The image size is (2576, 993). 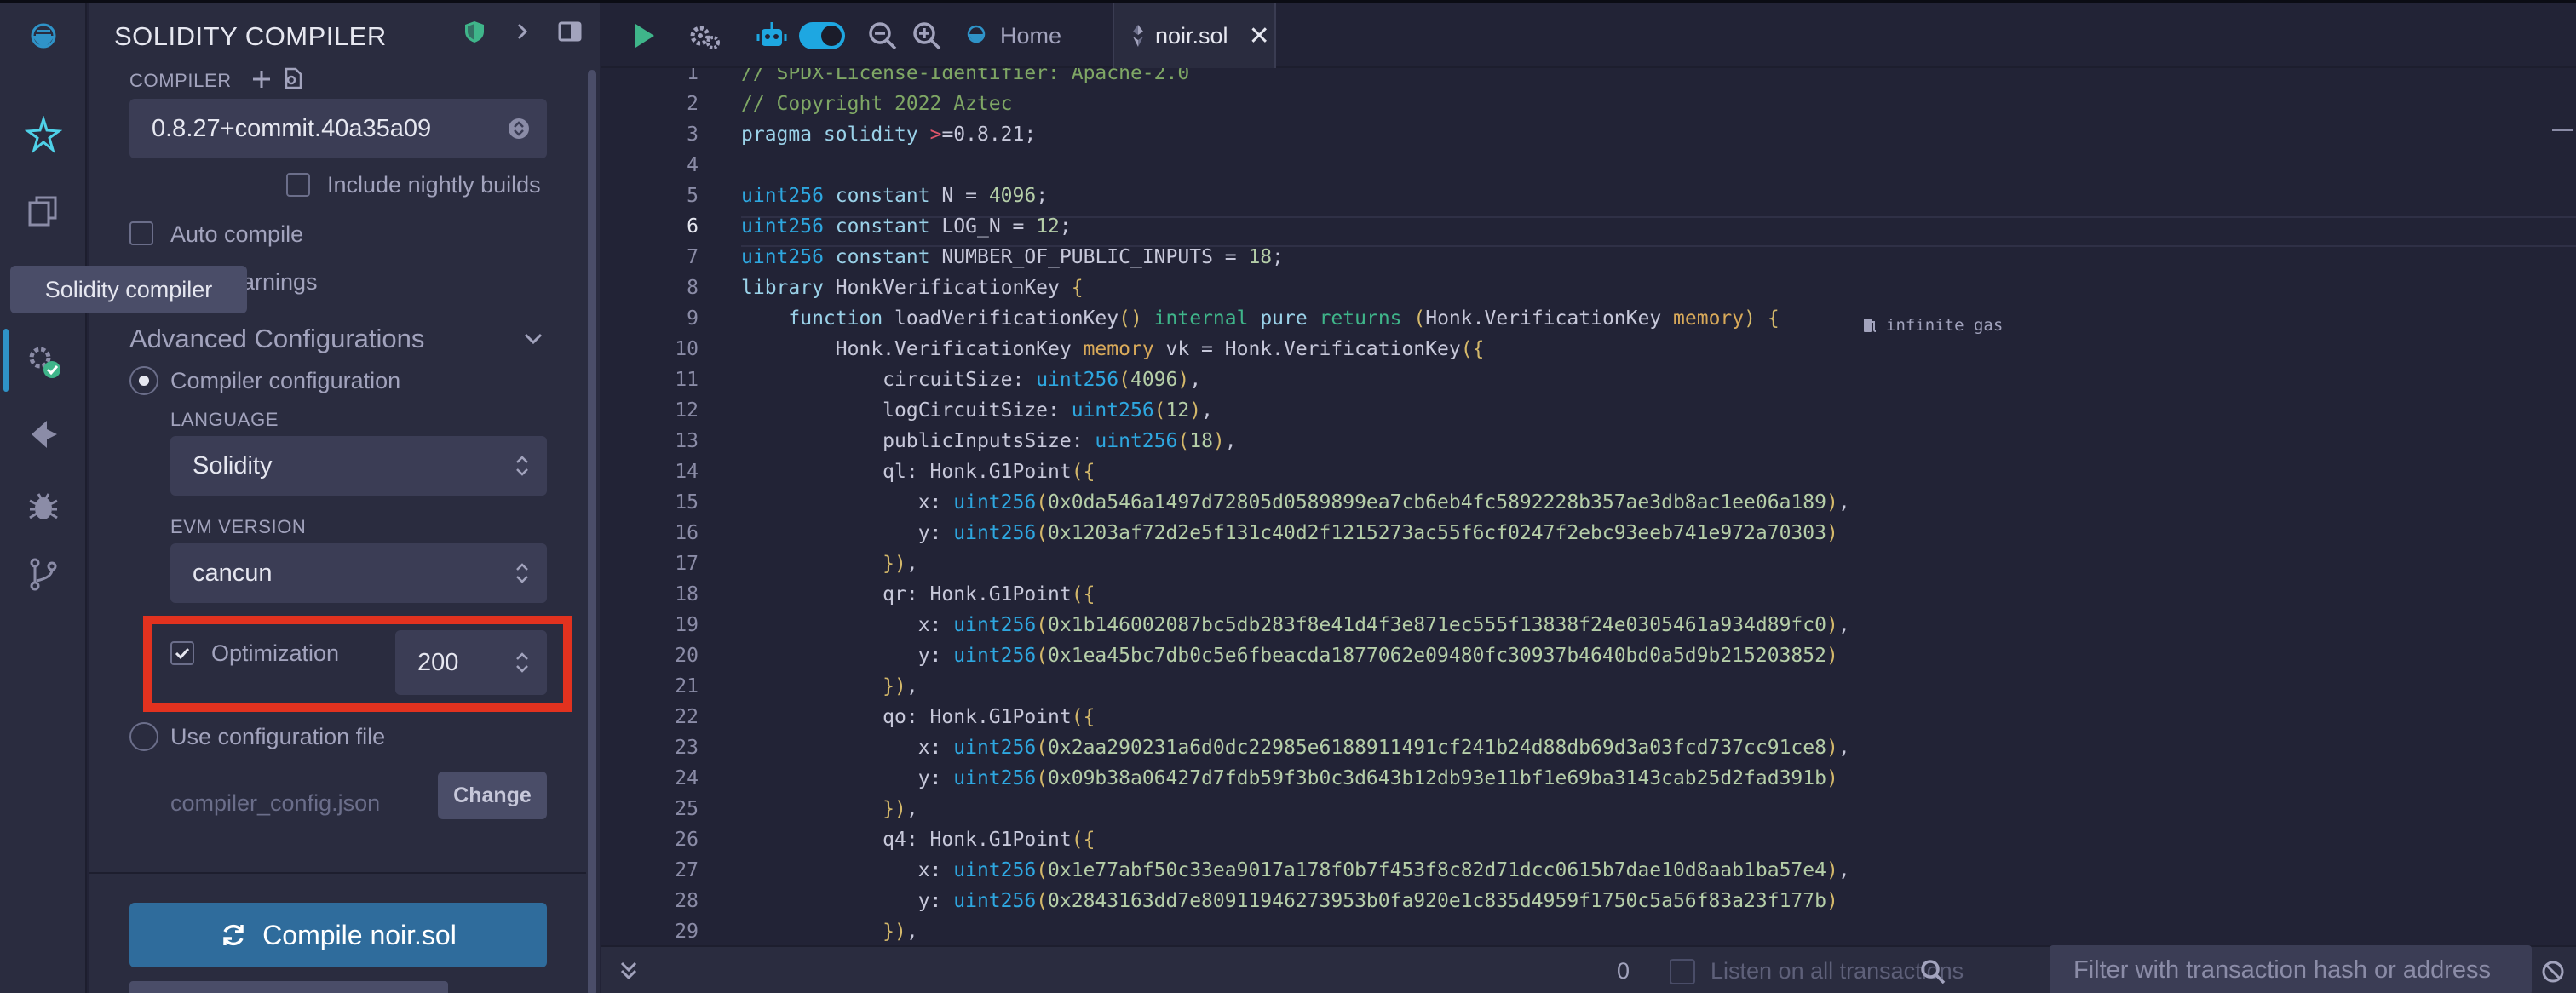 I want to click on code-line-18: qr: Honk.G1Point({, so click(x=918, y=595).